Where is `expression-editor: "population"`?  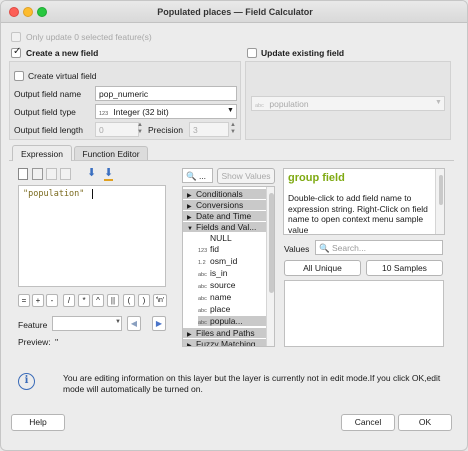
expression-editor: "population" is located at coordinates (92, 236).